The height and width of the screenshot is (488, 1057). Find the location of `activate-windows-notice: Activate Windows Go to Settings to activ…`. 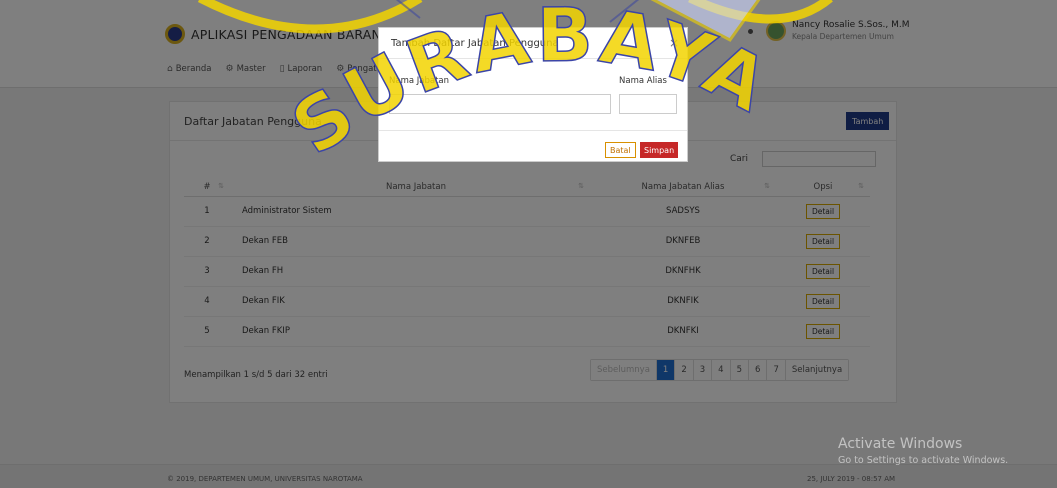

activate-windows-notice: Activate Windows Go to Settings to activ… is located at coordinates (923, 451).